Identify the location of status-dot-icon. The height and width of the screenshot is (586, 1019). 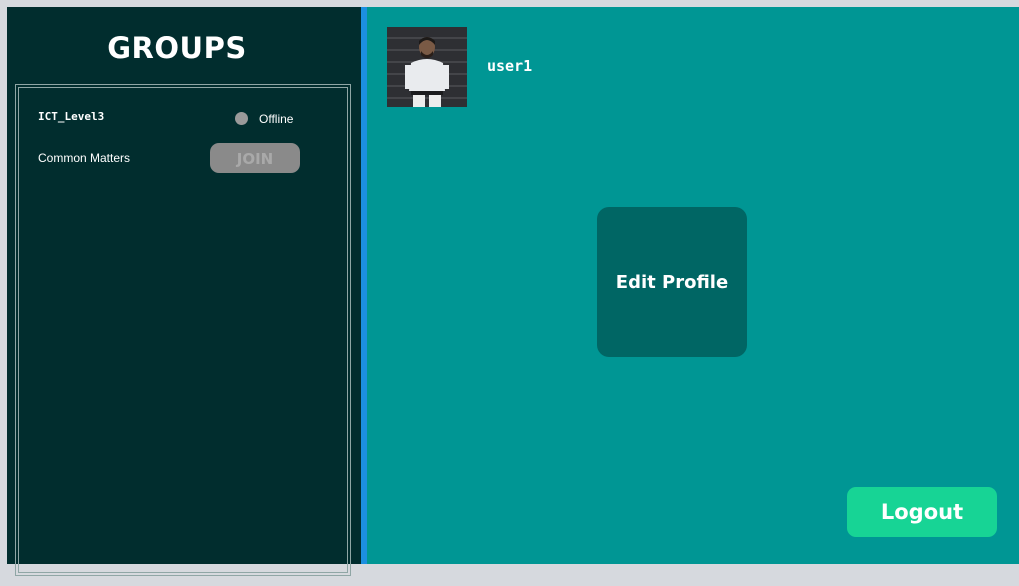
(241, 118).